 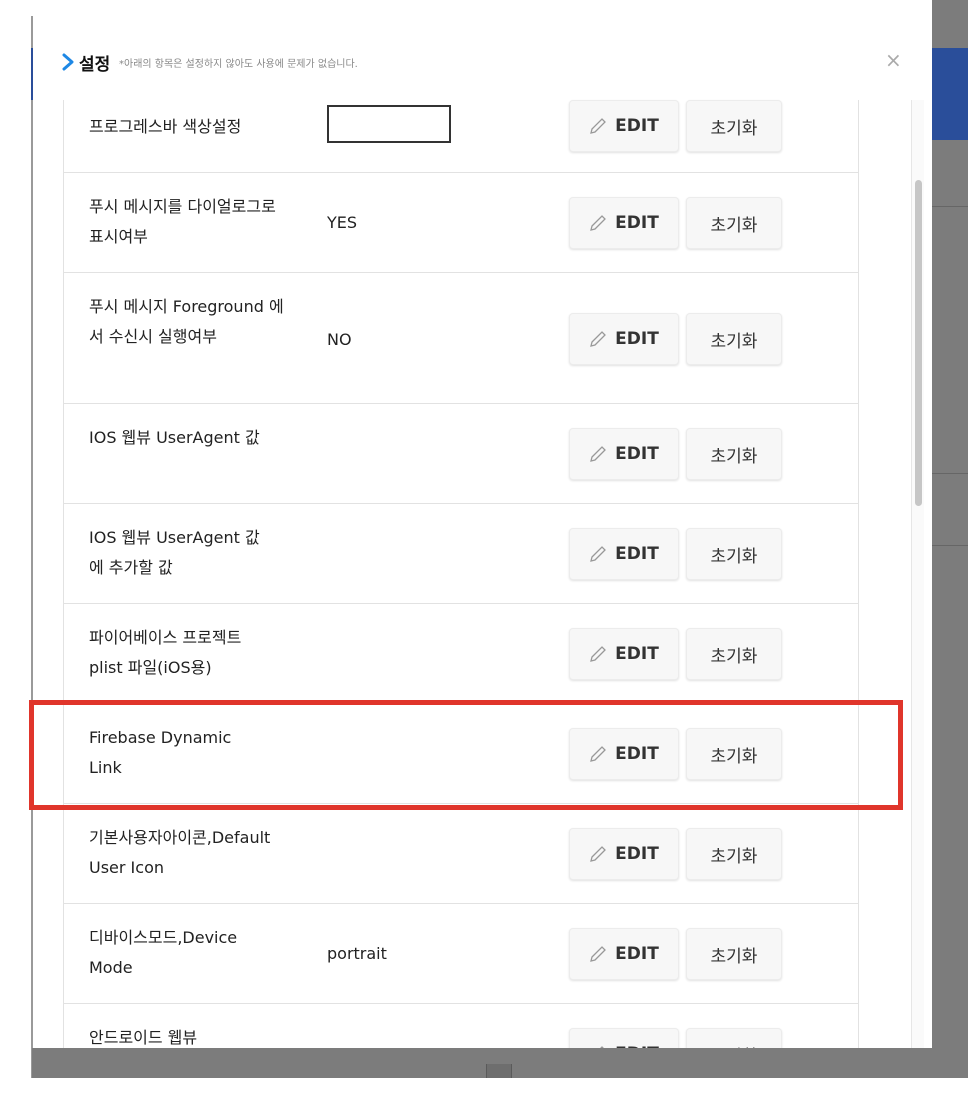 What do you see at coordinates (918, 343) in the screenshot?
I see `scrollbar-thumb` at bounding box center [918, 343].